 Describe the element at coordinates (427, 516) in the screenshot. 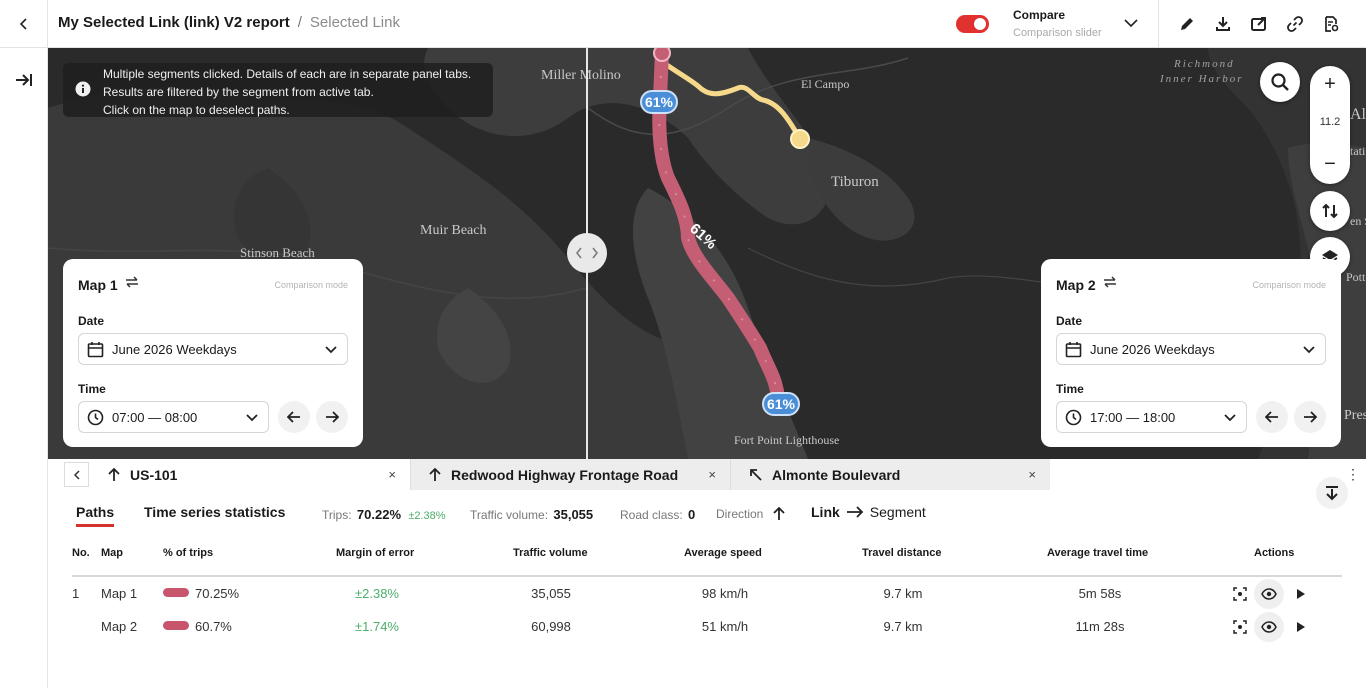

I see `trips-error: ±2.38%` at that location.